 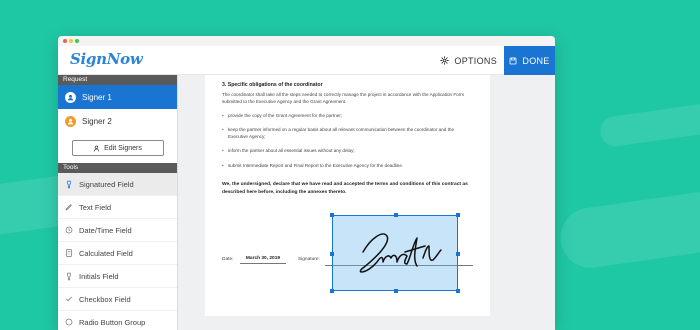 I want to click on signature-field, so click(x=395, y=253).